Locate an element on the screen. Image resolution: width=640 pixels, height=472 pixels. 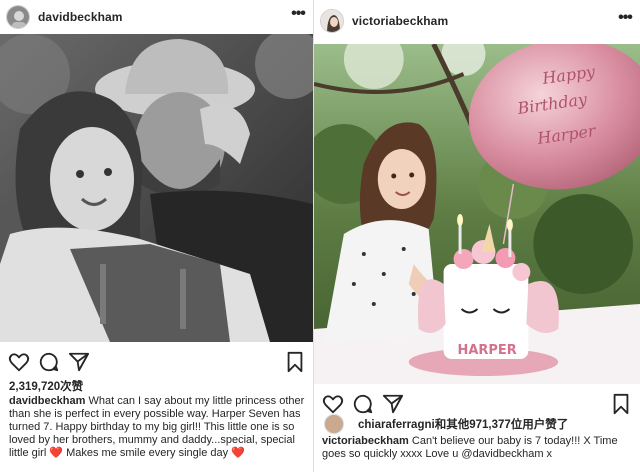
caption-username: davidbeckham is located at coordinates (47, 401).